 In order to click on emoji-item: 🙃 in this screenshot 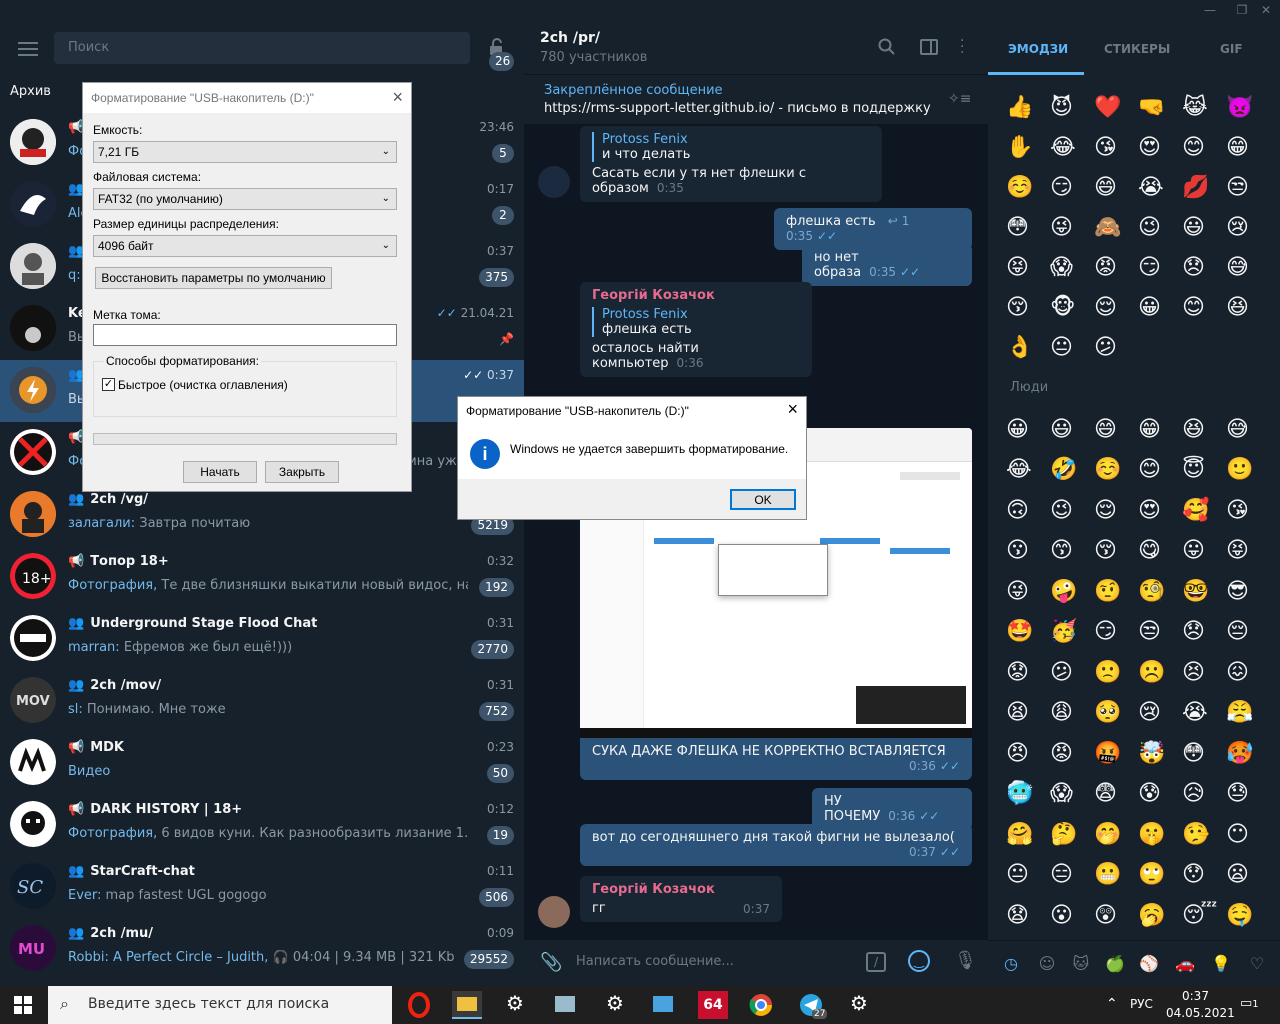, I will do `click(1028, 511)`.